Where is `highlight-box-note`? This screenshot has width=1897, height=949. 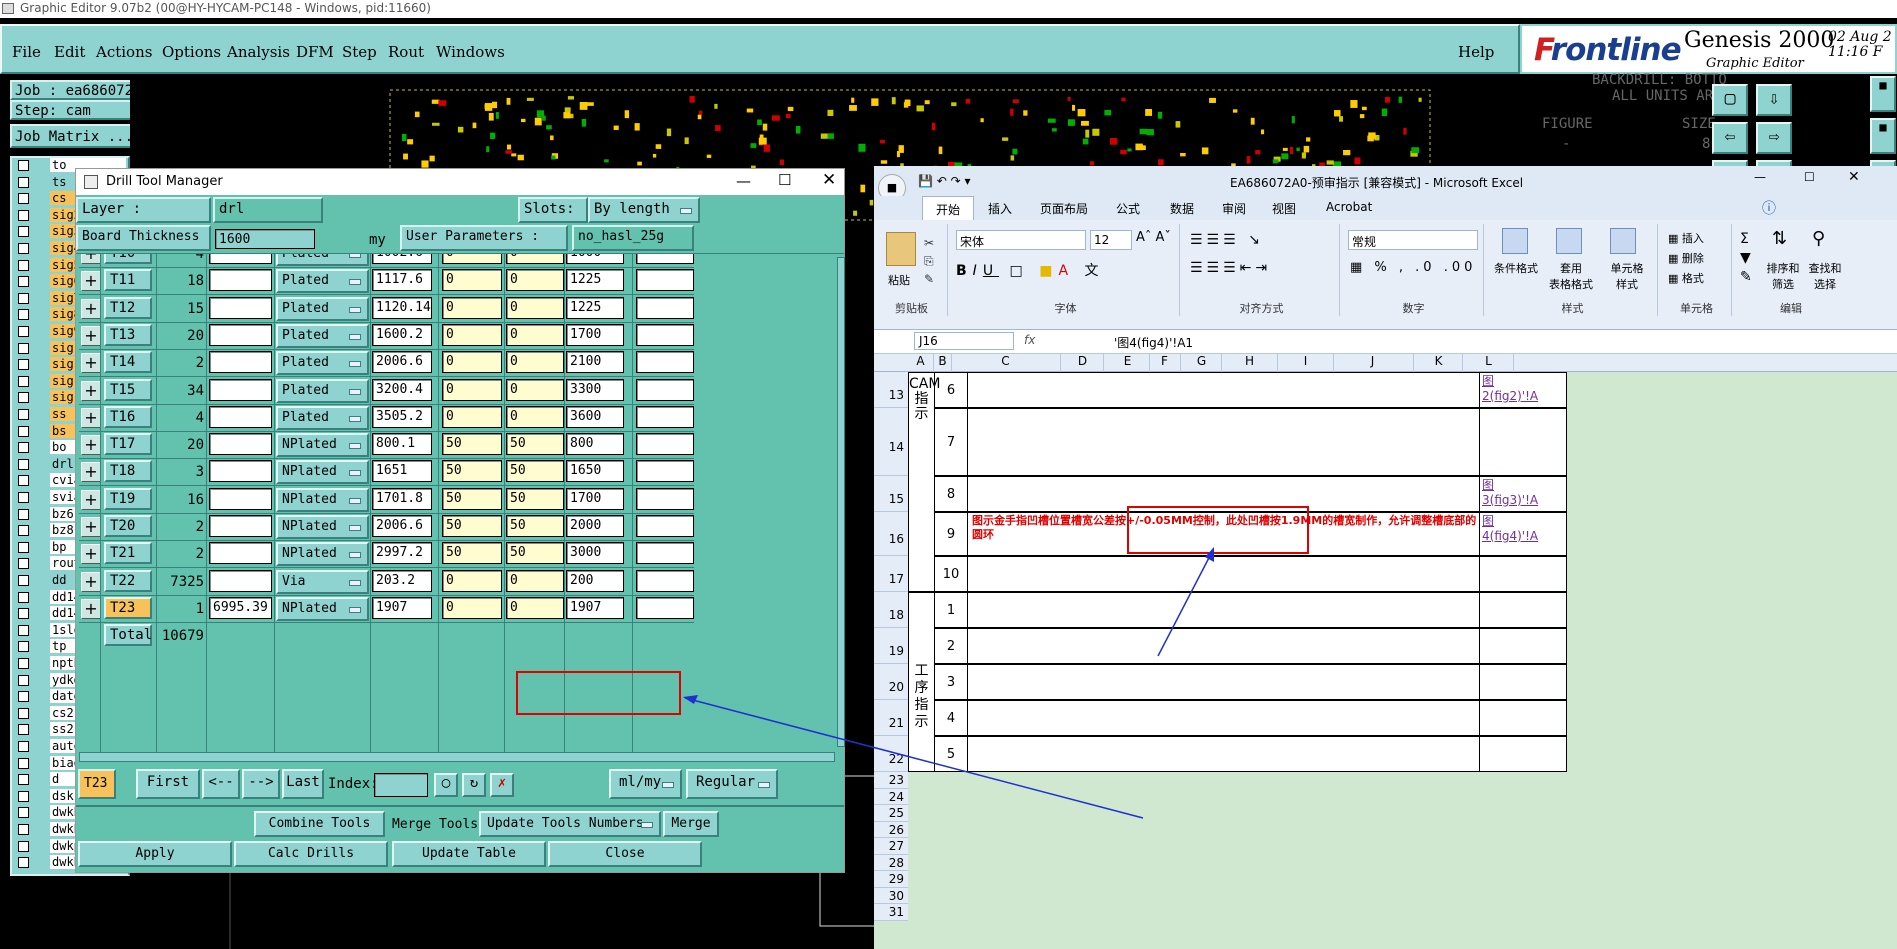
highlight-box-note is located at coordinates (1218, 530).